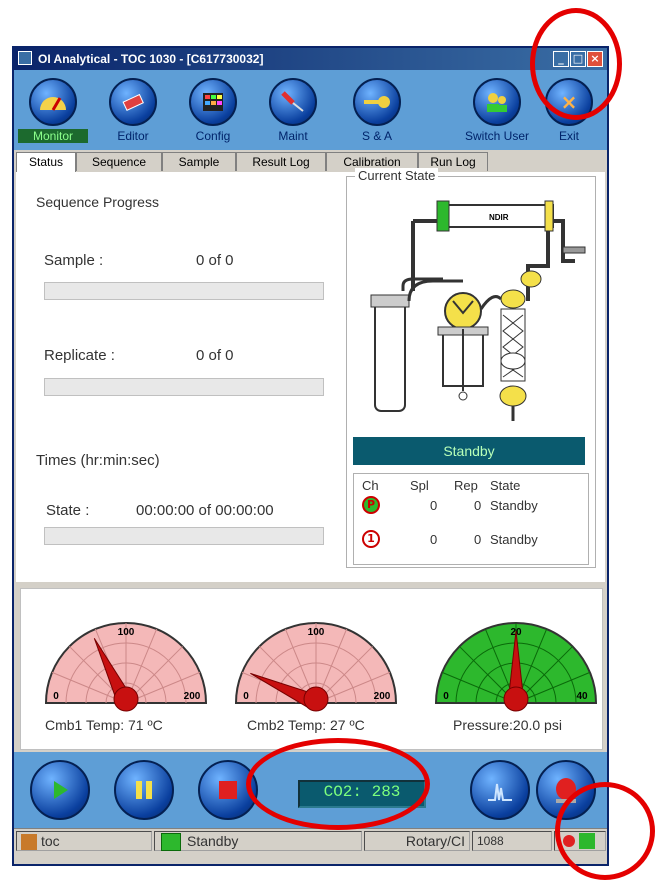  I want to click on row1-state: Standby, so click(514, 505).